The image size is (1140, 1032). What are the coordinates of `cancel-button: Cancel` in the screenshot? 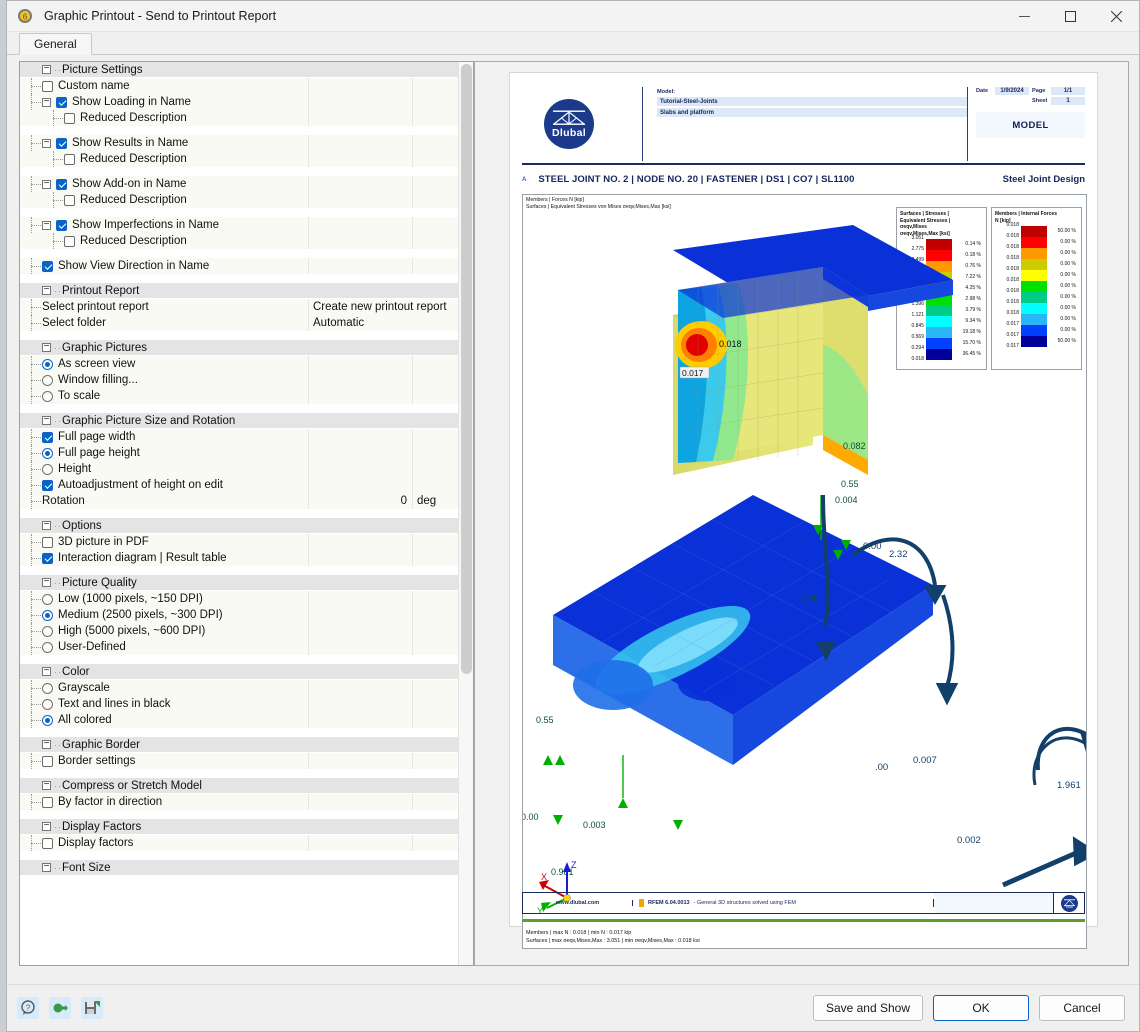 It's located at (1082, 1008).